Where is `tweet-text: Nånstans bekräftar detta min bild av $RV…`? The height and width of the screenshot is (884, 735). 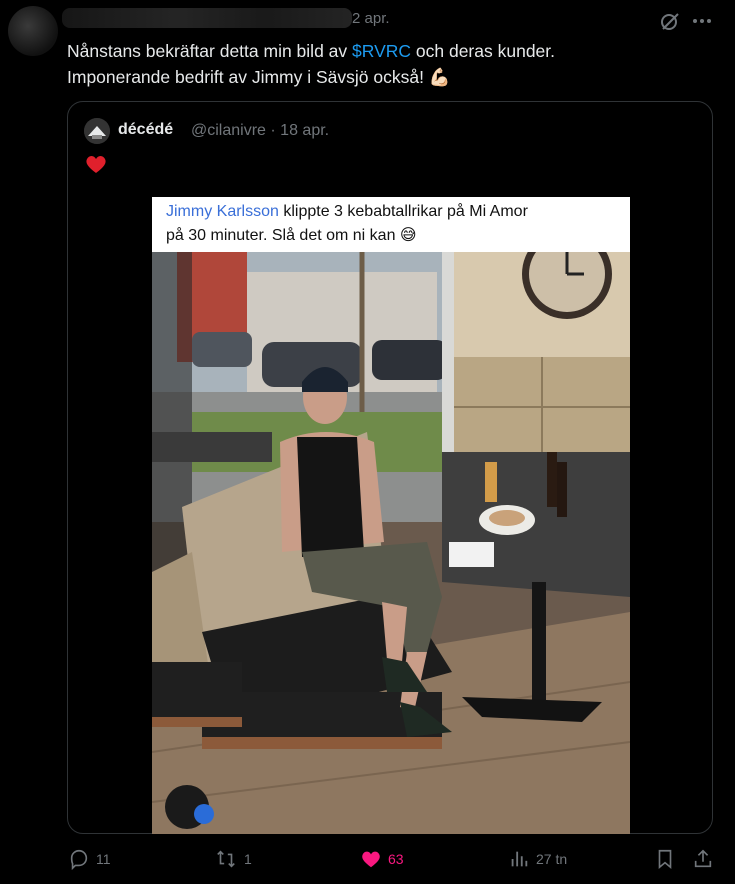 tweet-text: Nånstans bekräftar detta min bild av $RV… is located at coordinates (387, 64).